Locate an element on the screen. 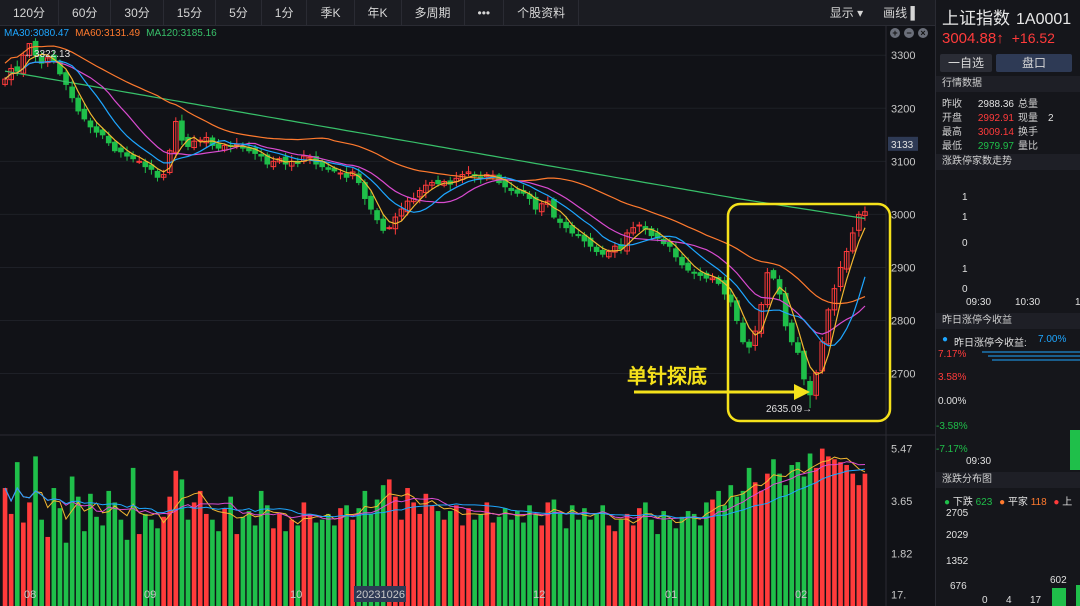 Image resolution: width=1080 pixels, height=606 pixels. price-axis-label: 3100 is located at coordinates (903, 162).